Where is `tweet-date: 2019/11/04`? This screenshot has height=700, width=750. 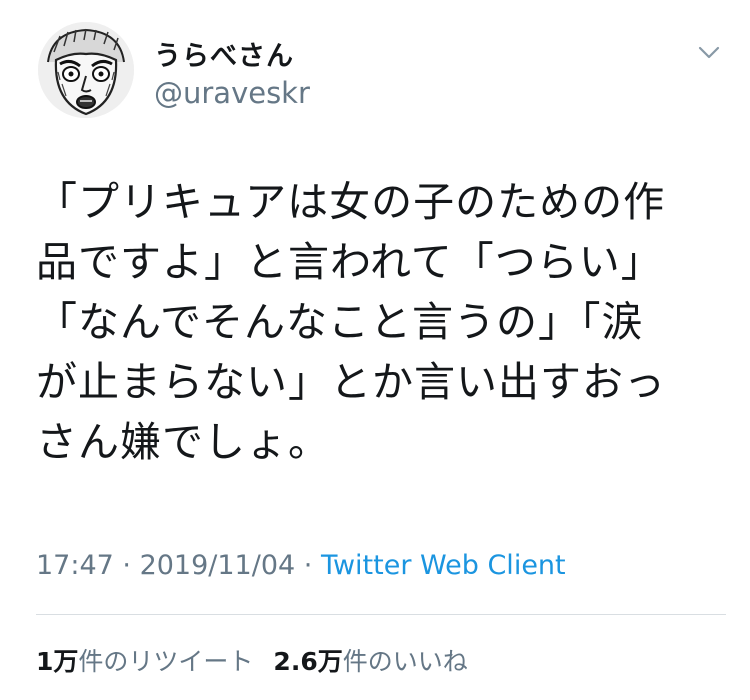 tweet-date: 2019/11/04 is located at coordinates (218, 565).